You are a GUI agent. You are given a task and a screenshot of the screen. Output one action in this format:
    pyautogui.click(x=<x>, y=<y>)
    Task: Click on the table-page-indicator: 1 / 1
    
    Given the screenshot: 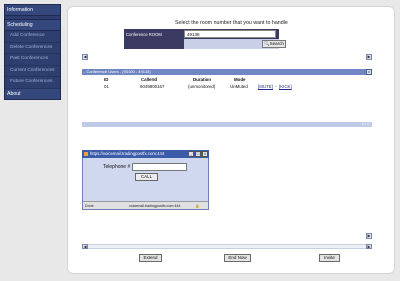 What is the action you would take?
    pyautogui.click(x=365, y=124)
    